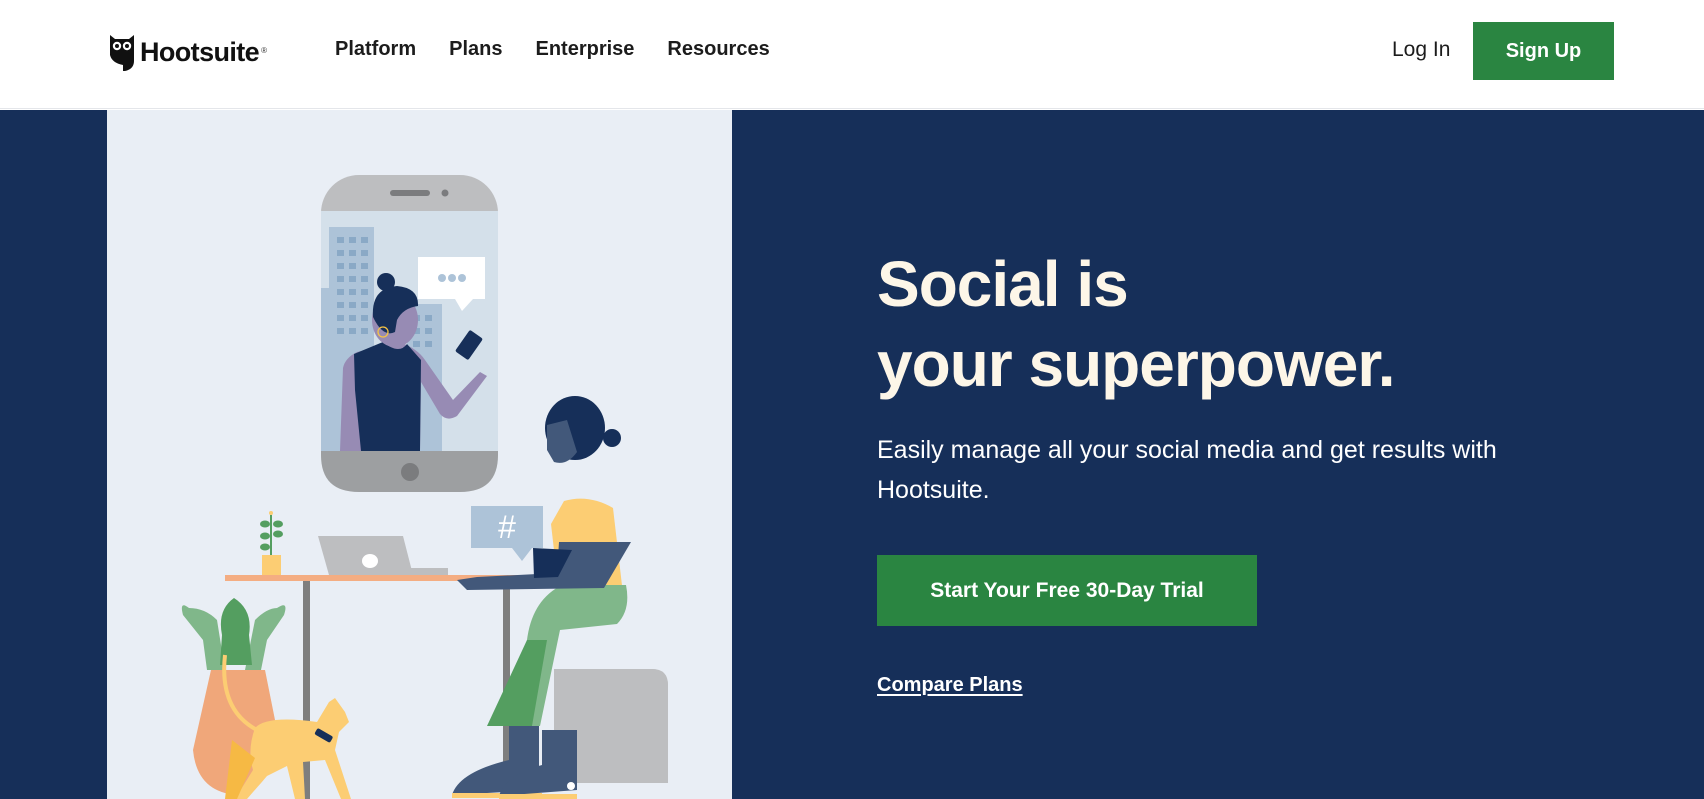  What do you see at coordinates (271, 543) in the screenshot?
I see `plant-icon` at bounding box center [271, 543].